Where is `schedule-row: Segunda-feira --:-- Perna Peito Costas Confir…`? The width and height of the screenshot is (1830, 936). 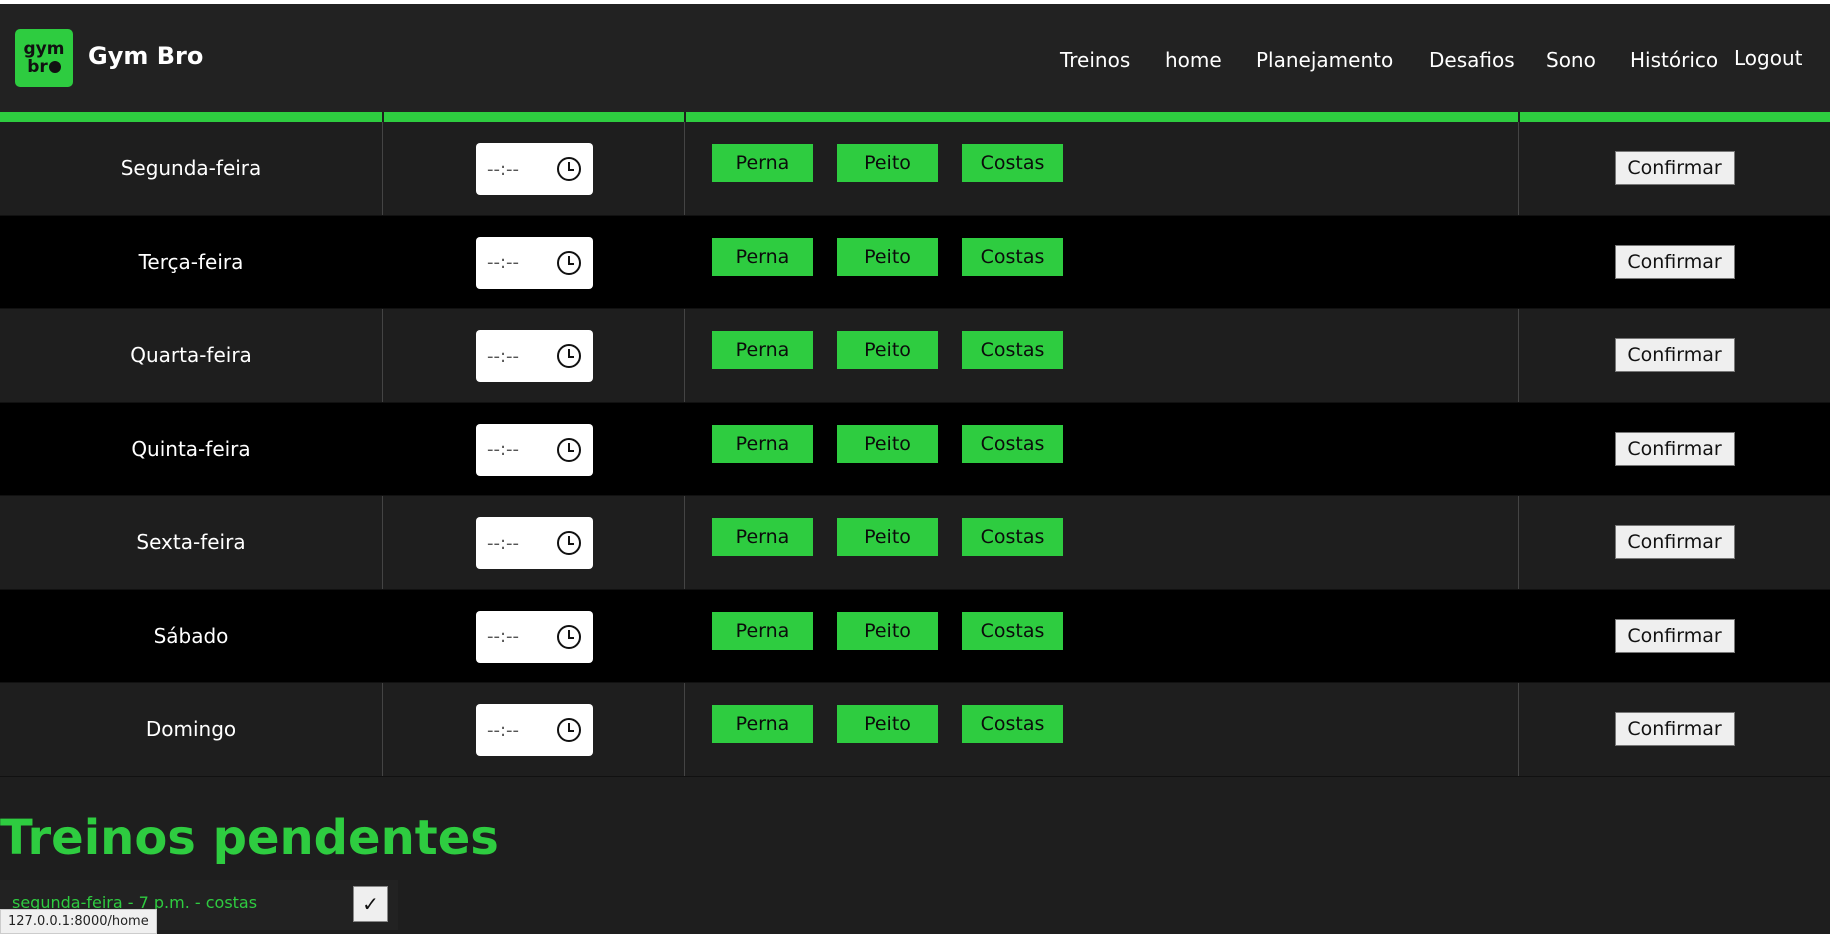
schedule-row: Segunda-feira --:-- Perna Peito Costas Confir… is located at coordinates (915, 169).